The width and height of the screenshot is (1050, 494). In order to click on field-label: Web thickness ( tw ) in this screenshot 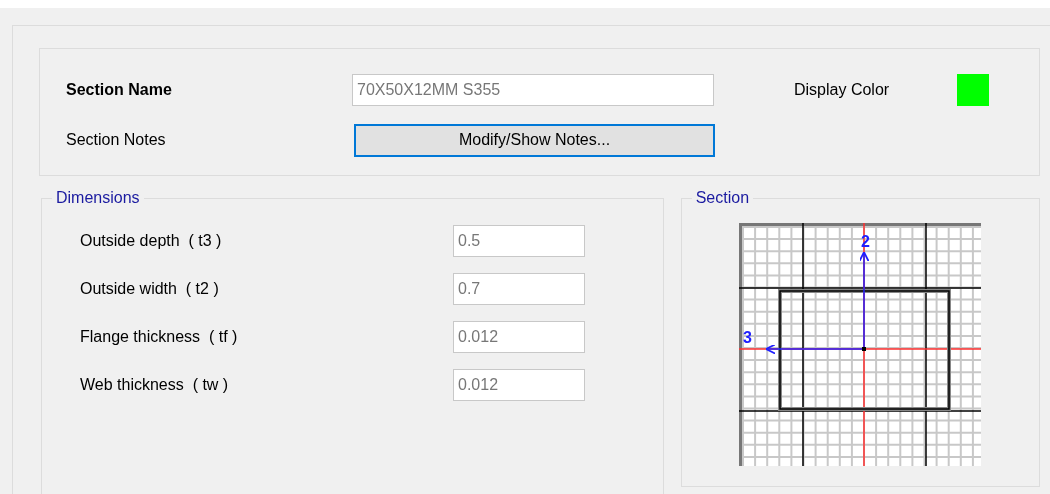, I will do `click(155, 385)`.